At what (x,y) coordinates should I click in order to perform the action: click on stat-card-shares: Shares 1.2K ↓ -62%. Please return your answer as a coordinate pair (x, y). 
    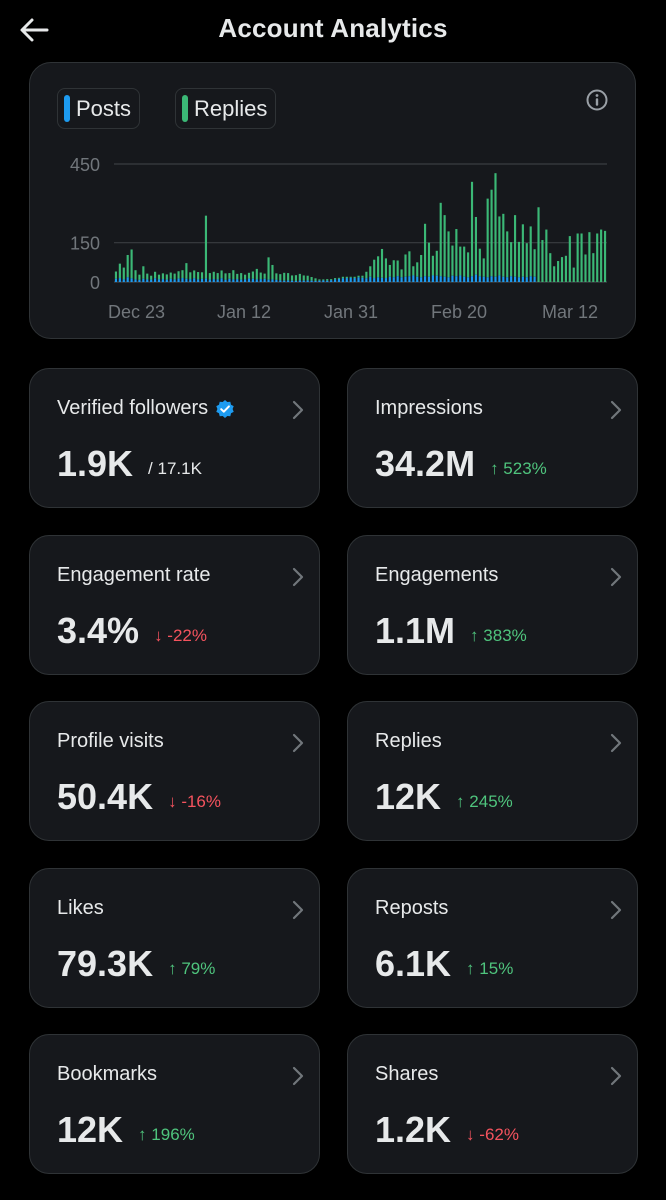
    Looking at the image, I should click on (492, 1104).